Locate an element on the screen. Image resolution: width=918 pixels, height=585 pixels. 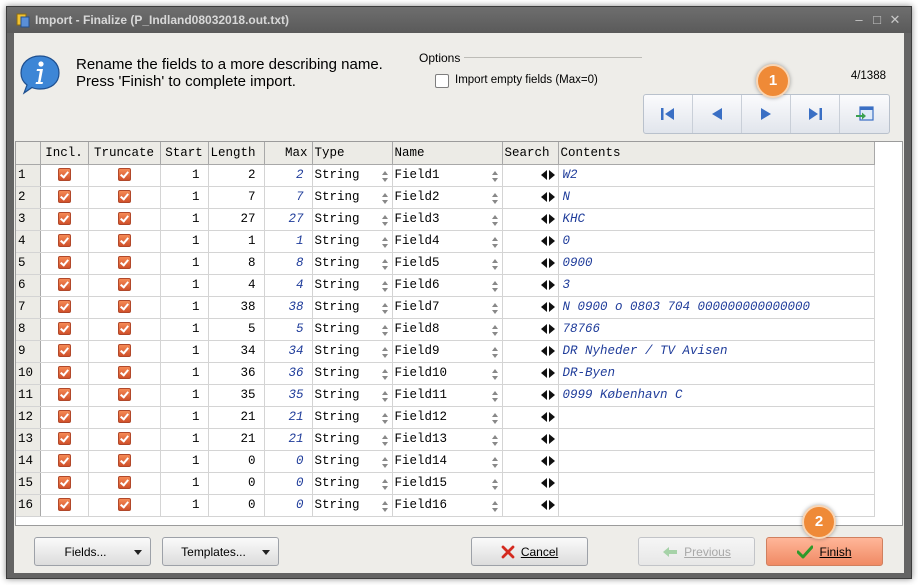
name-cell: Field14 is located at coordinates (447, 461).